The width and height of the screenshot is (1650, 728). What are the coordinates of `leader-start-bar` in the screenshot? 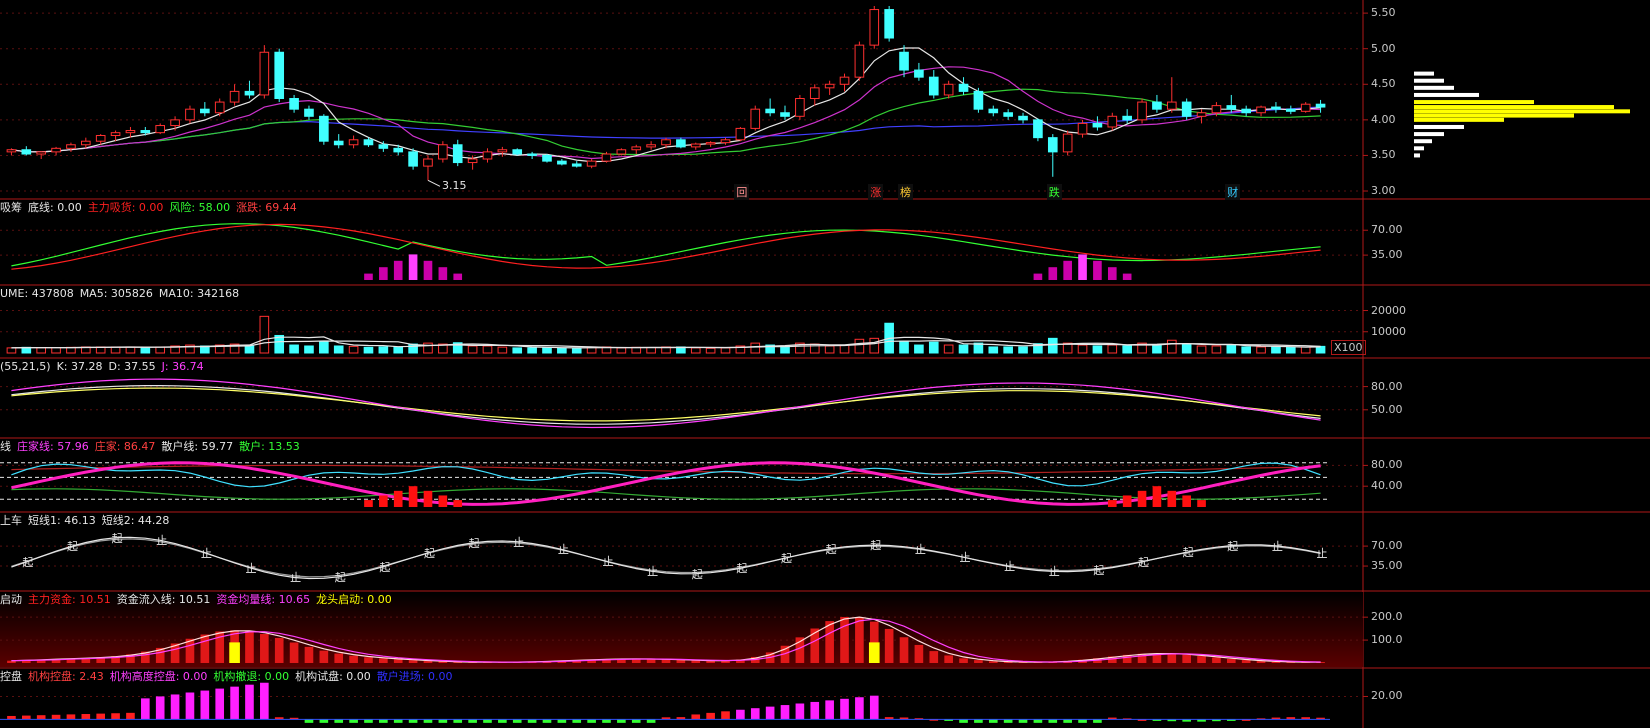 It's located at (874, 652).